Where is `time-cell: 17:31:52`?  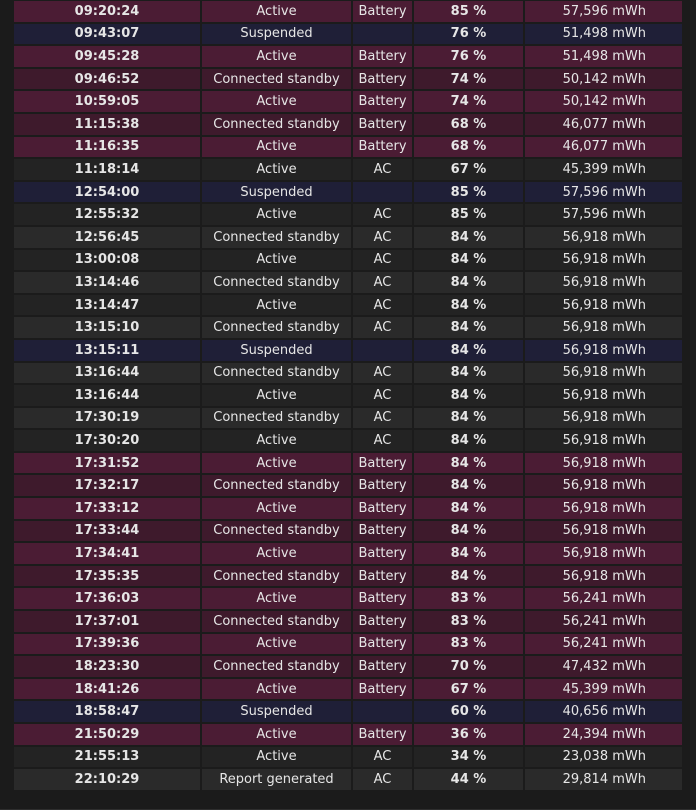
time-cell: 17:31:52 is located at coordinates (107, 463).